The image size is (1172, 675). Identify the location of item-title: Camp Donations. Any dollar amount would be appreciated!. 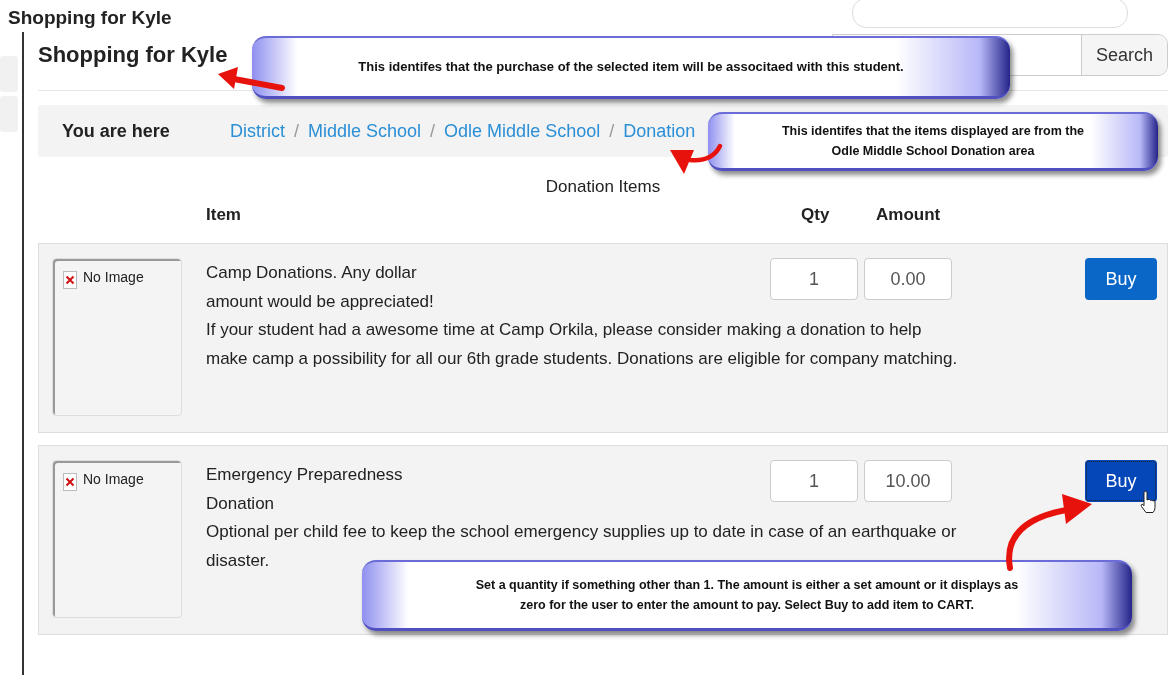
(320, 287).